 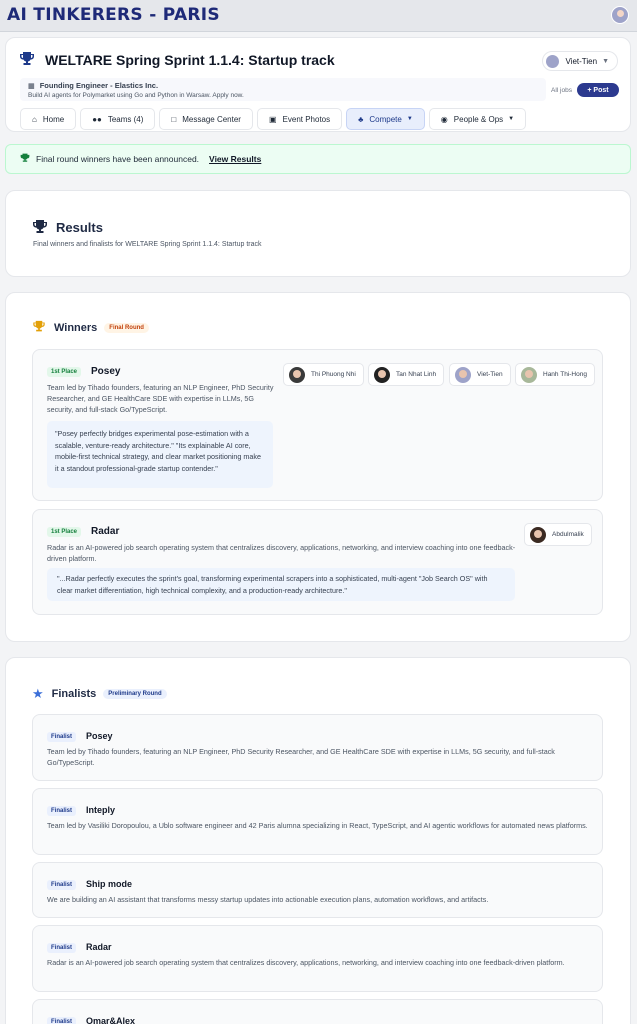 What do you see at coordinates (598, 90) in the screenshot?
I see `post-button: + Post` at bounding box center [598, 90].